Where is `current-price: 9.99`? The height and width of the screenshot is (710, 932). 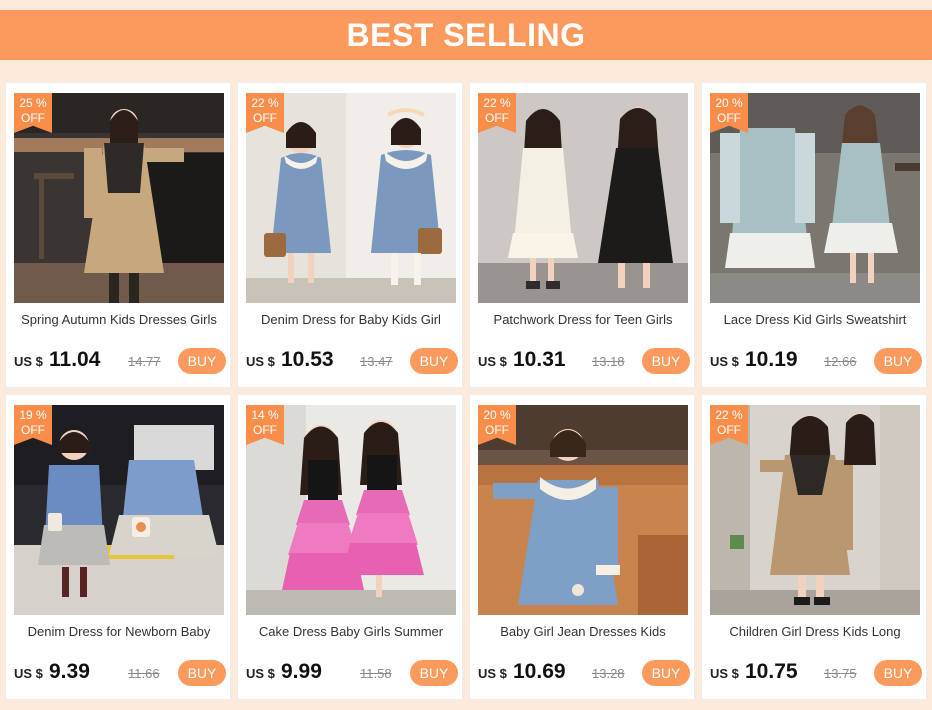
current-price: 9.99 is located at coordinates (301, 671).